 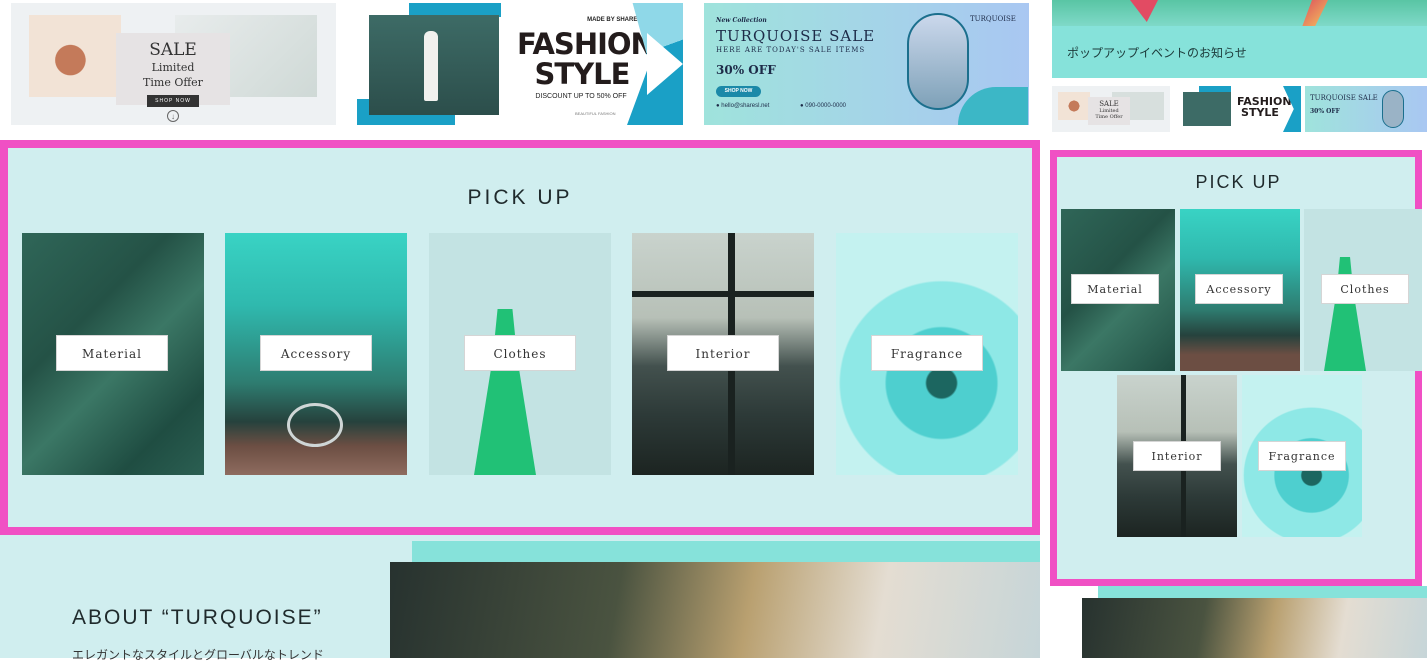 I want to click on pickup-label-interior: Interior, so click(x=723, y=353).